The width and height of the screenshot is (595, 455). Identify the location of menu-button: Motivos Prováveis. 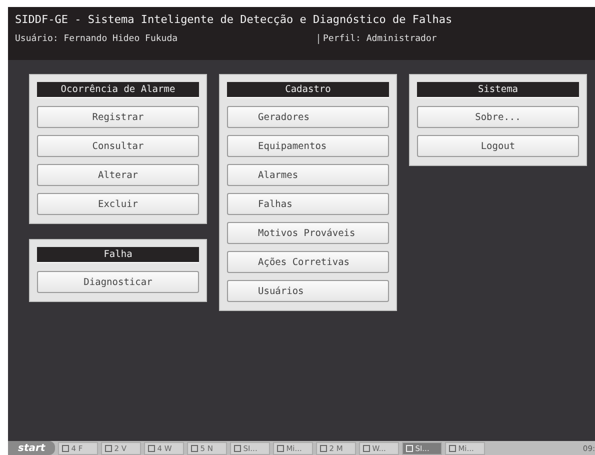
(308, 233).